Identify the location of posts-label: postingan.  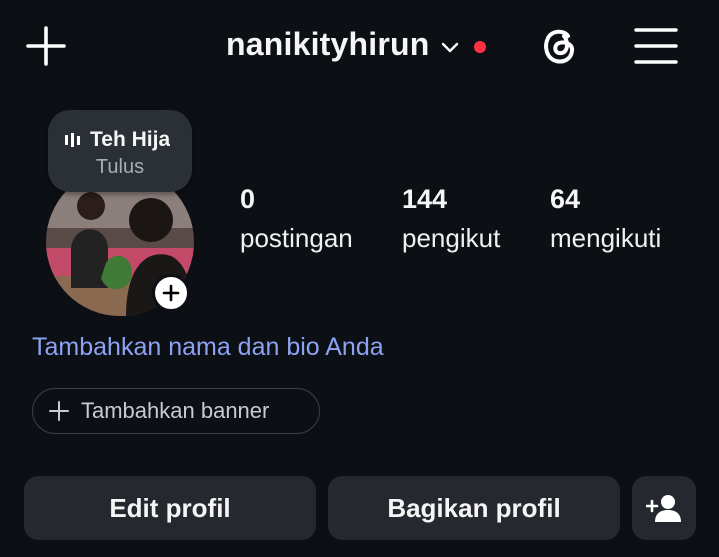
(296, 238).